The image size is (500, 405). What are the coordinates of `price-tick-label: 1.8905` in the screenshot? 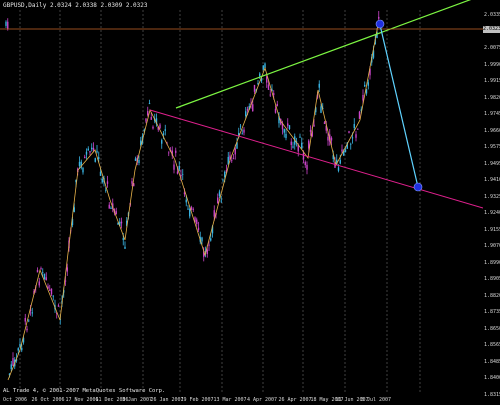 It's located at (492, 279).